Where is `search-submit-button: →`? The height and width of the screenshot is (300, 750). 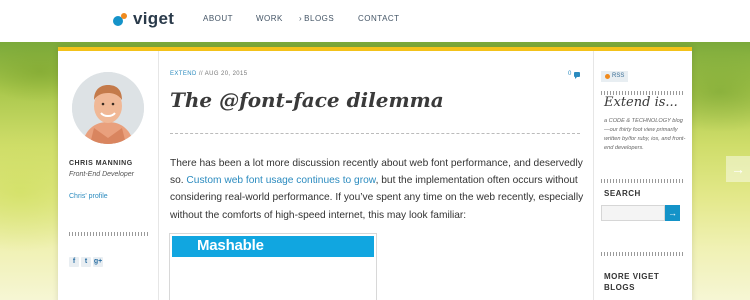
search-submit-button: → is located at coordinates (672, 213).